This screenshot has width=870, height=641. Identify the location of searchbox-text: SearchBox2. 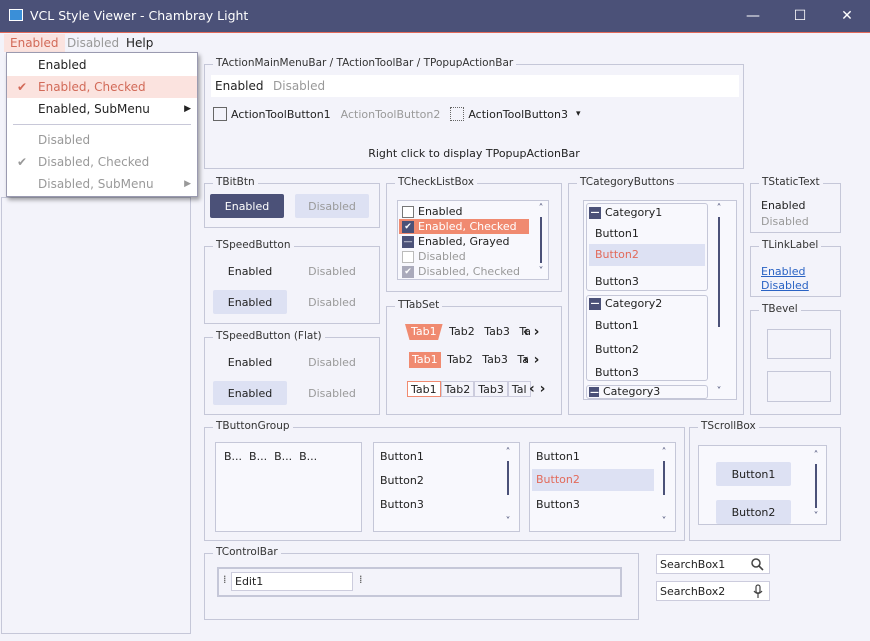
(692, 591).